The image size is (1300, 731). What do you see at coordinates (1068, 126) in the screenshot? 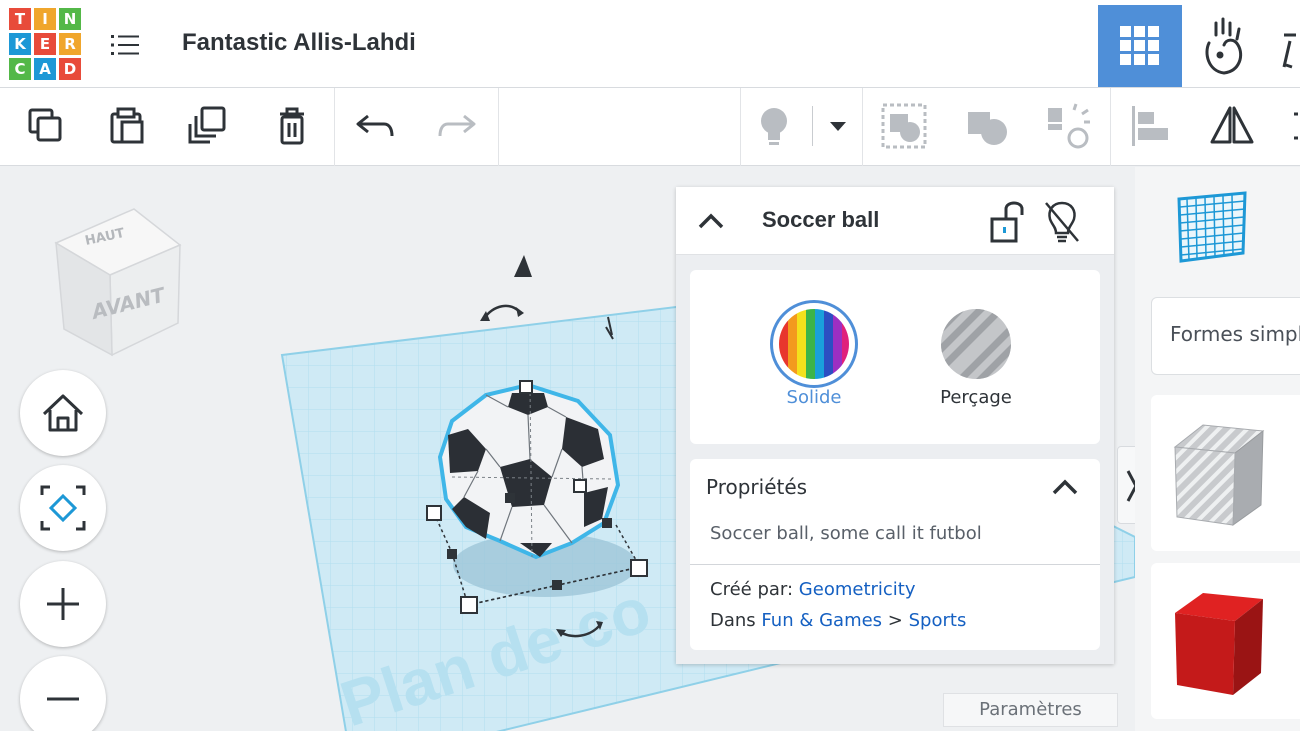
I see `explode-icon` at bounding box center [1068, 126].